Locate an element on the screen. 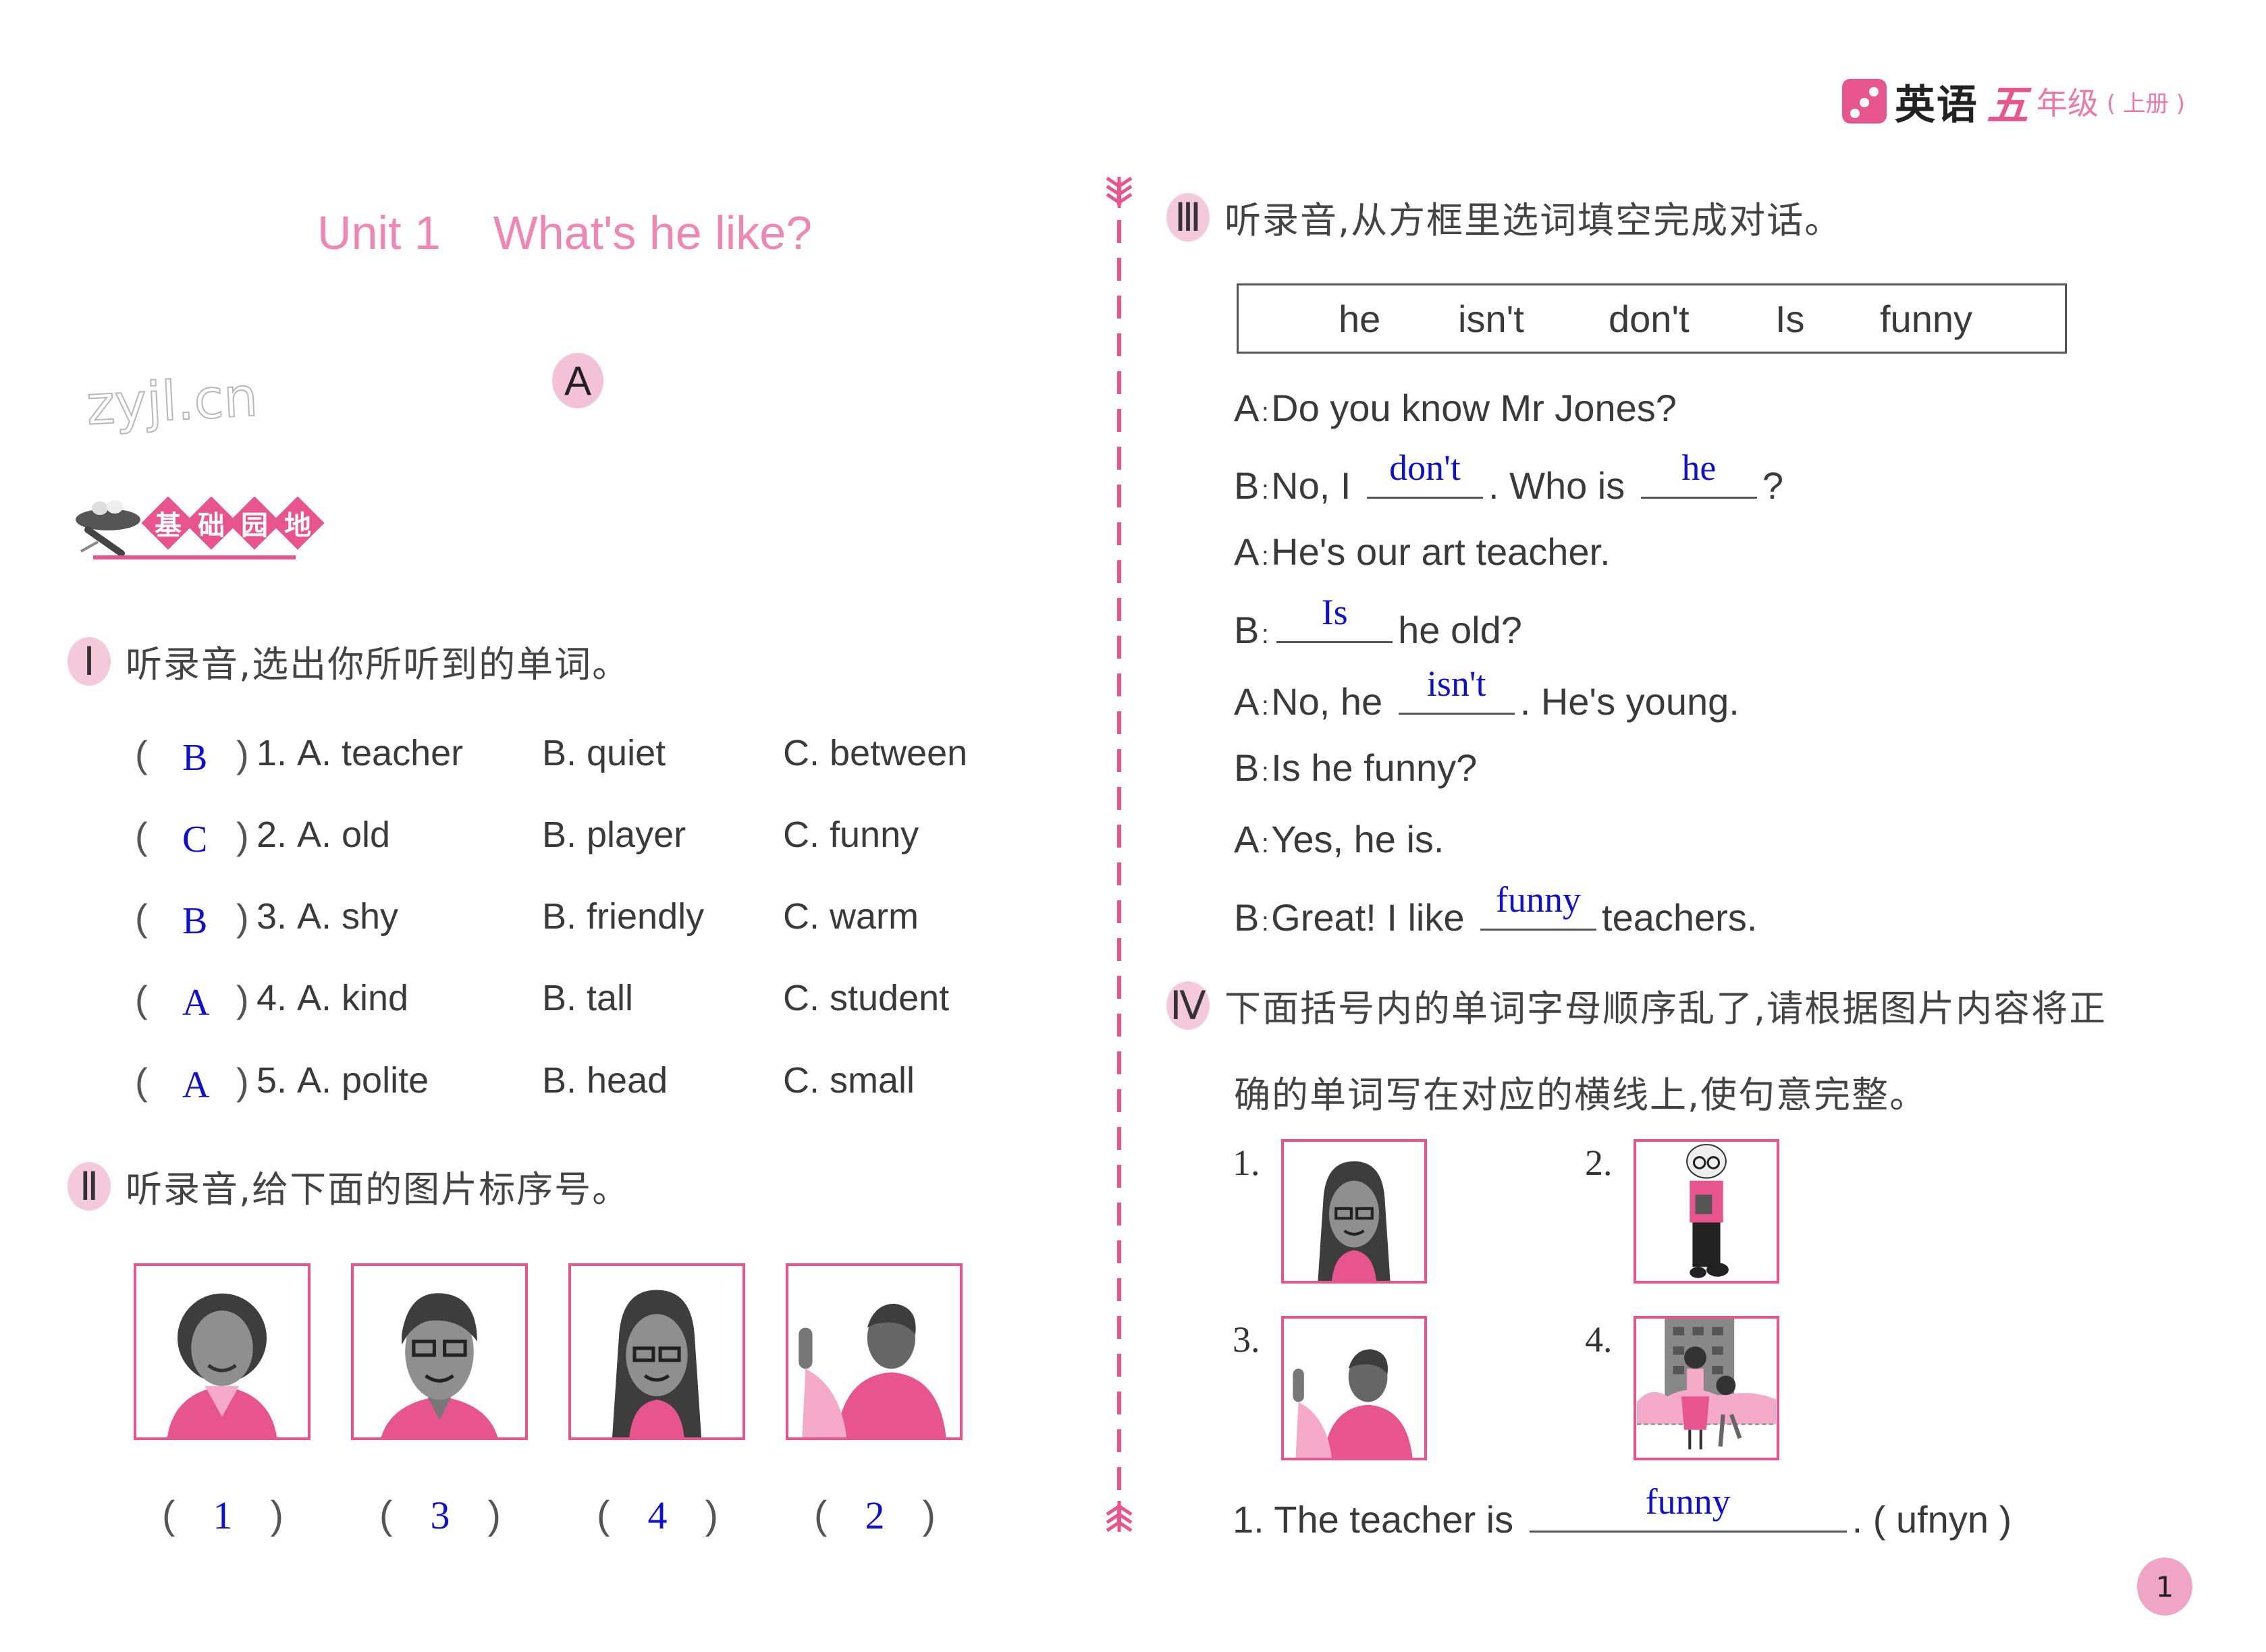 The image size is (2266, 1652). option-c: C. student is located at coordinates (867, 998).